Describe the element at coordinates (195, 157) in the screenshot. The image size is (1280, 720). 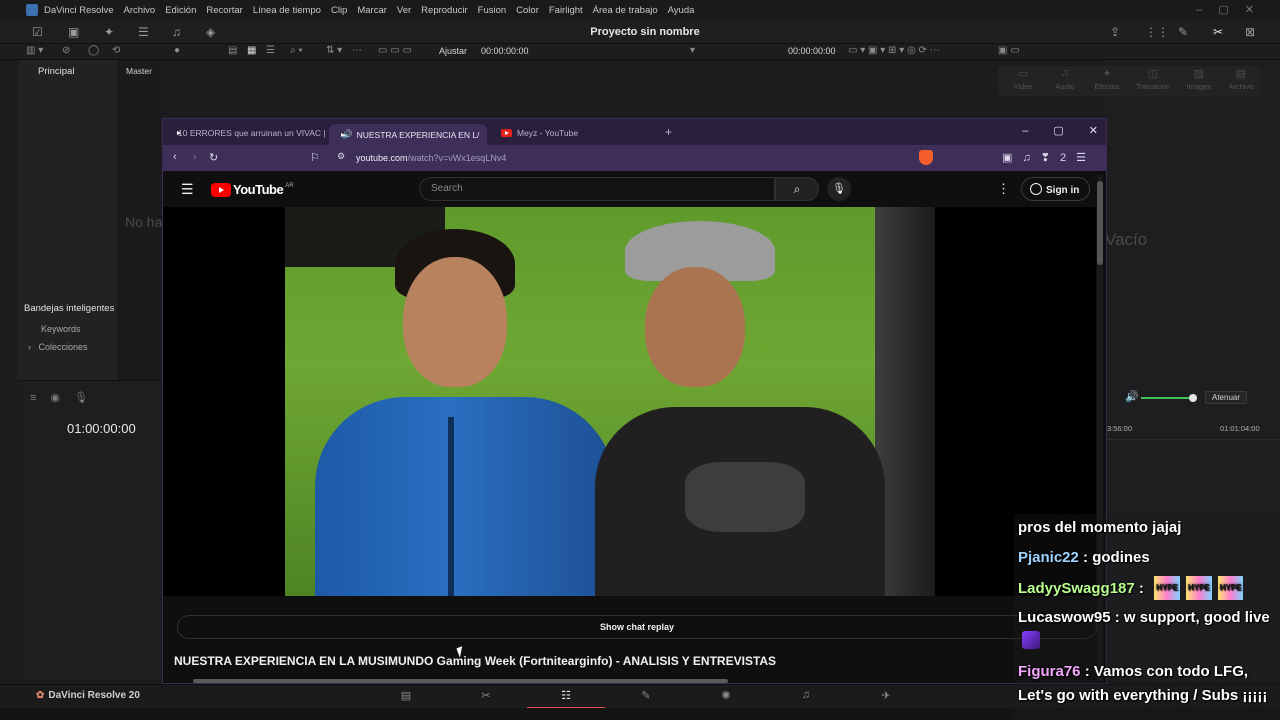
I see `forward-icon: ›` at that location.